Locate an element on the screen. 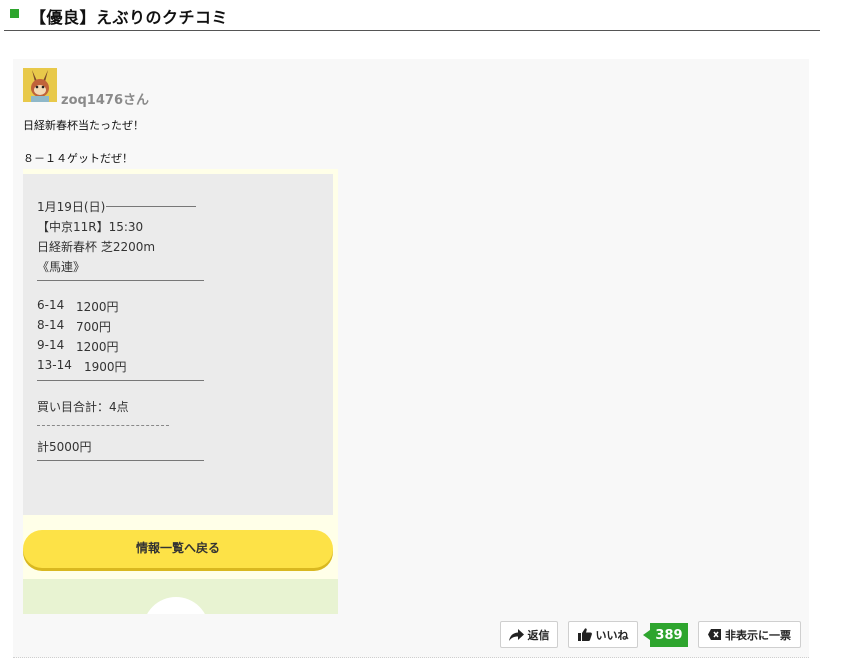 The image size is (846, 665). character-avatar-icon is located at coordinates (40, 85).